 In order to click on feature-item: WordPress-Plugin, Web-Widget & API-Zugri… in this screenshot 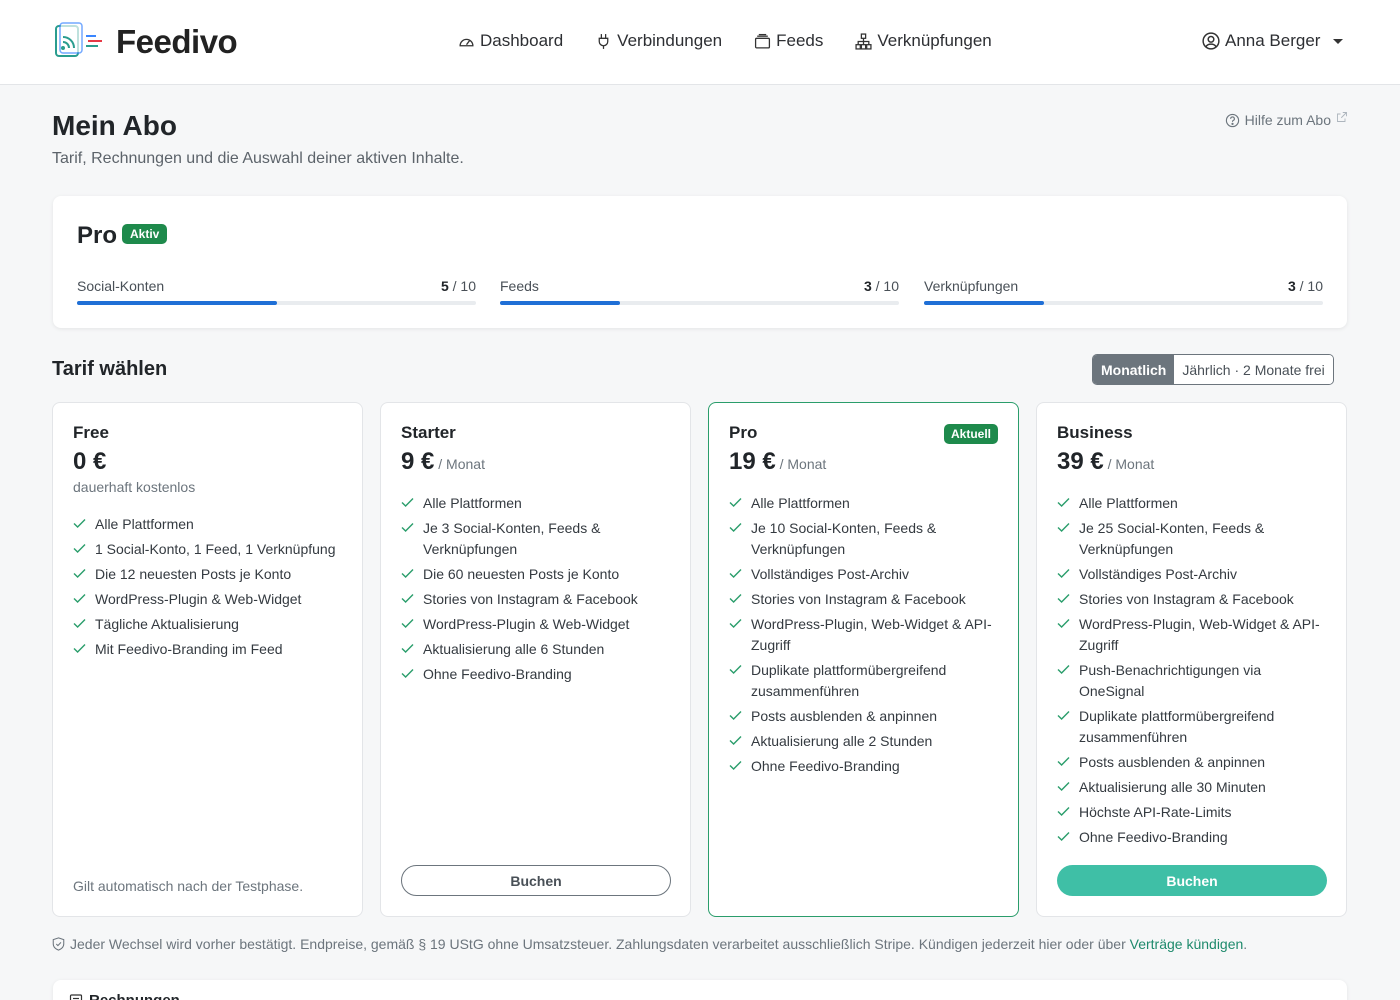, I will do `click(865, 635)`.